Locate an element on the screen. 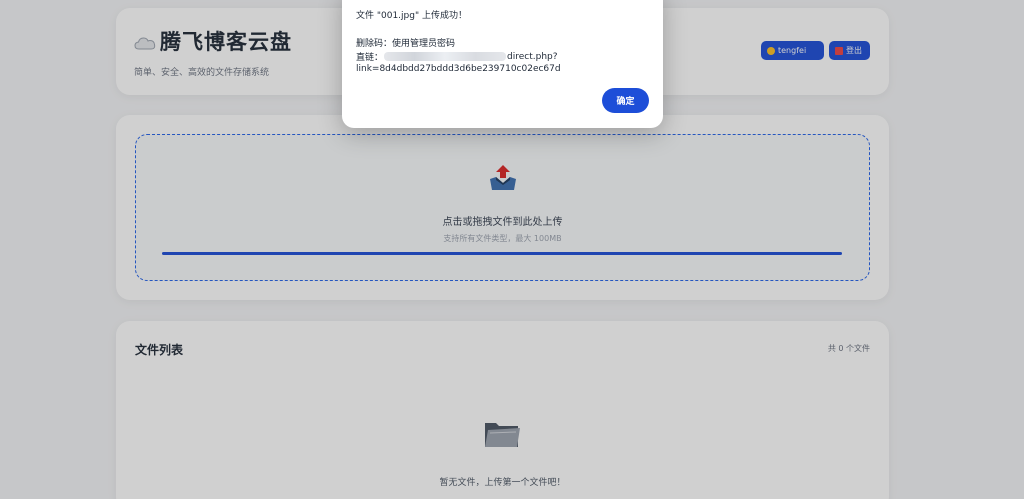 The width and height of the screenshot is (1024, 499). confirm-button: 确定 is located at coordinates (625, 100).